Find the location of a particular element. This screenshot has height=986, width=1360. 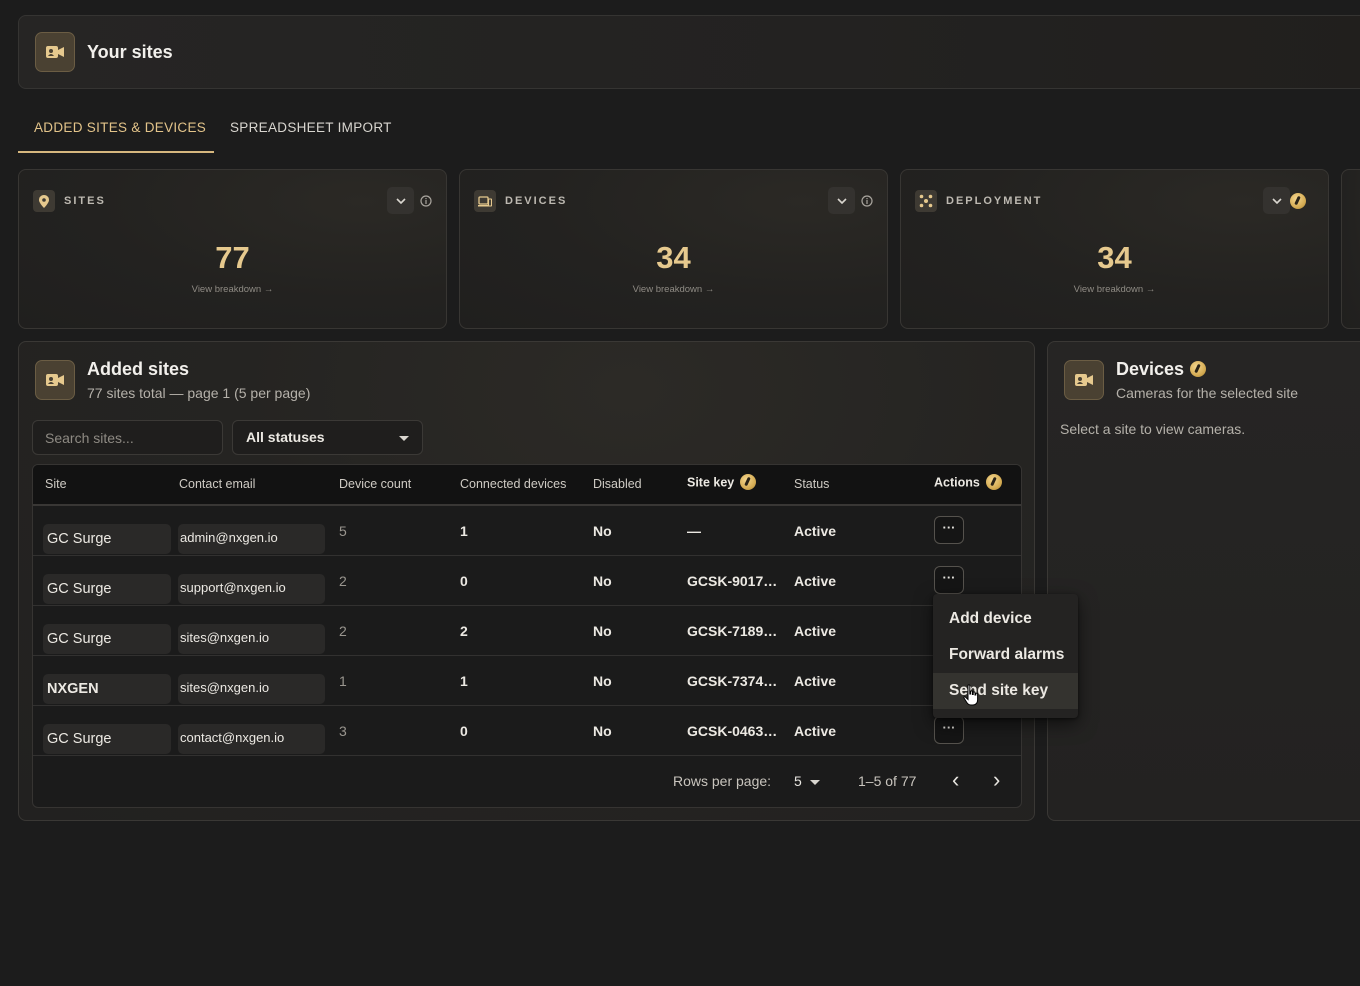

column-header-device-count: Device count is located at coordinates (375, 484).